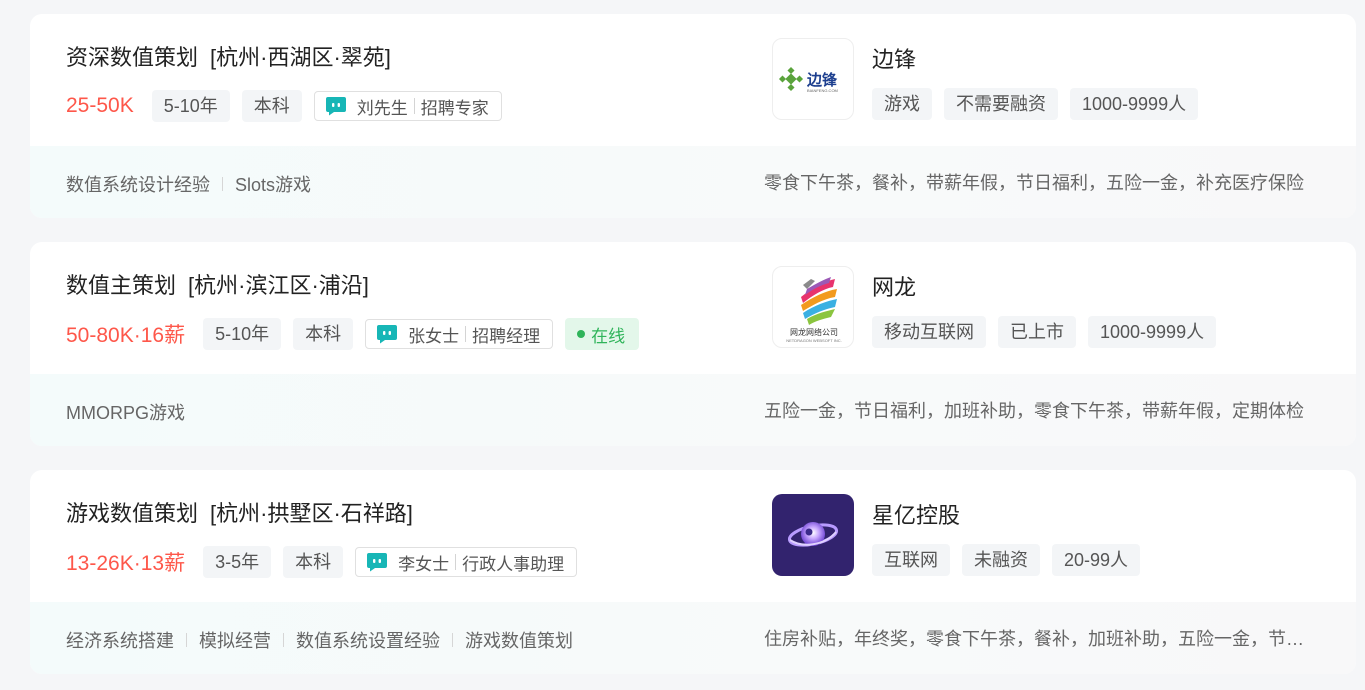 Image resolution: width=1365 pixels, height=690 pixels. What do you see at coordinates (273, 185) in the screenshot?
I see `skill-tag: Slots游戏` at bounding box center [273, 185].